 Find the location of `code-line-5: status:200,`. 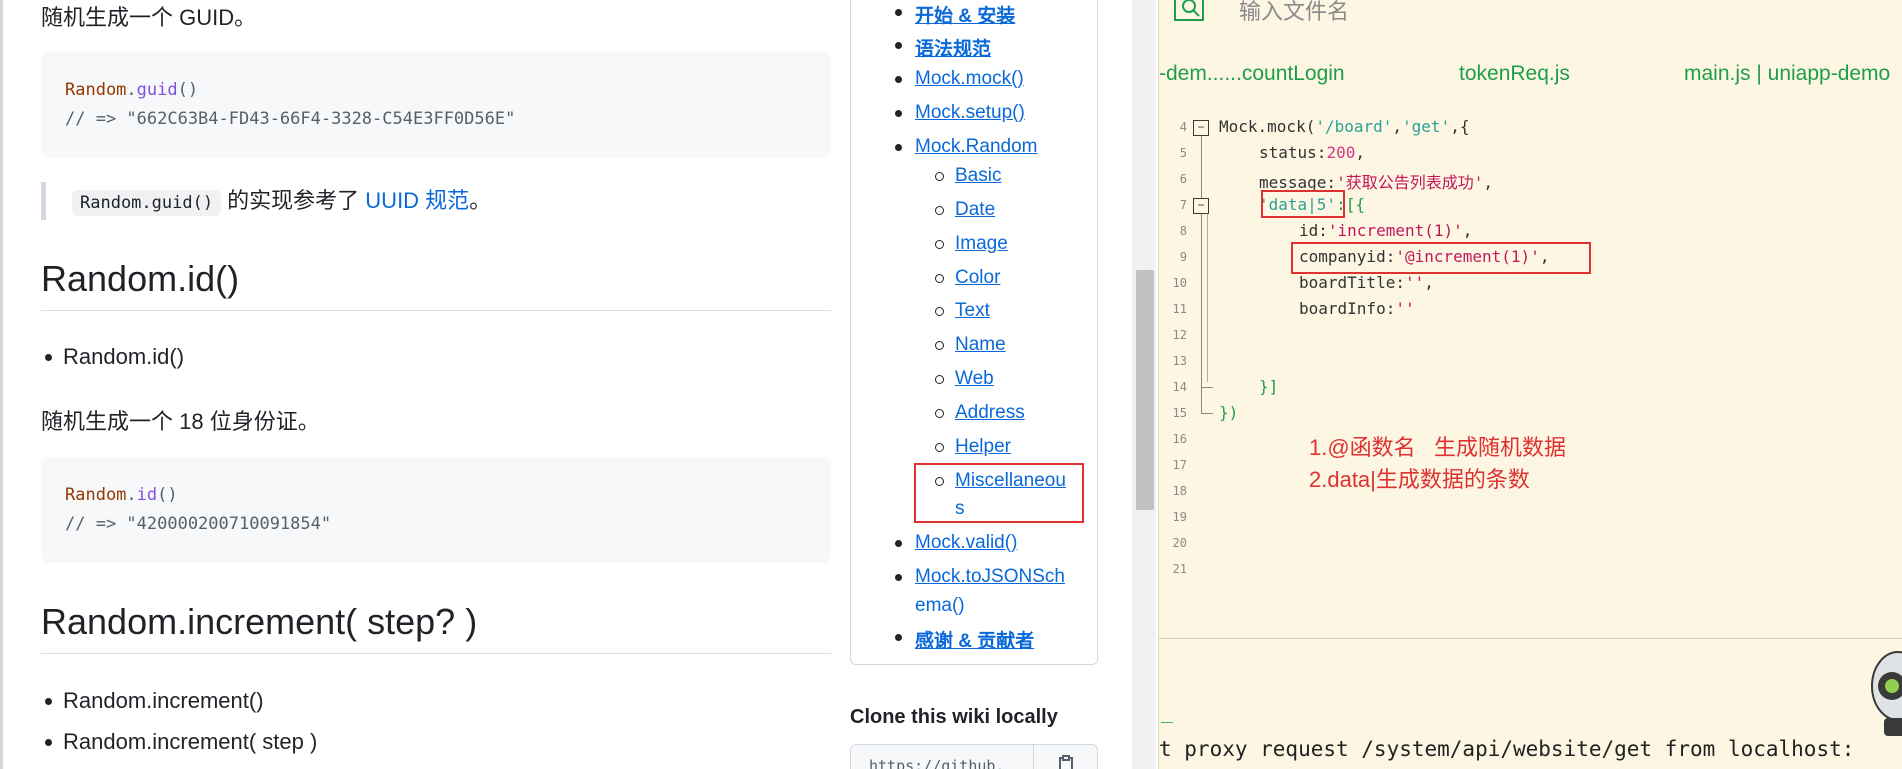

code-line-5: status:200, is located at coordinates (1312, 152).